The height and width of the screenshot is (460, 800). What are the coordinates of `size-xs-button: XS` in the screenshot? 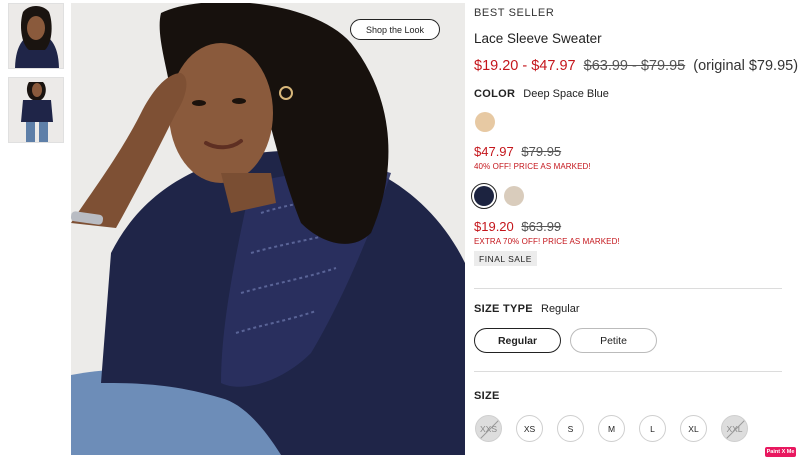 It's located at (529, 428).